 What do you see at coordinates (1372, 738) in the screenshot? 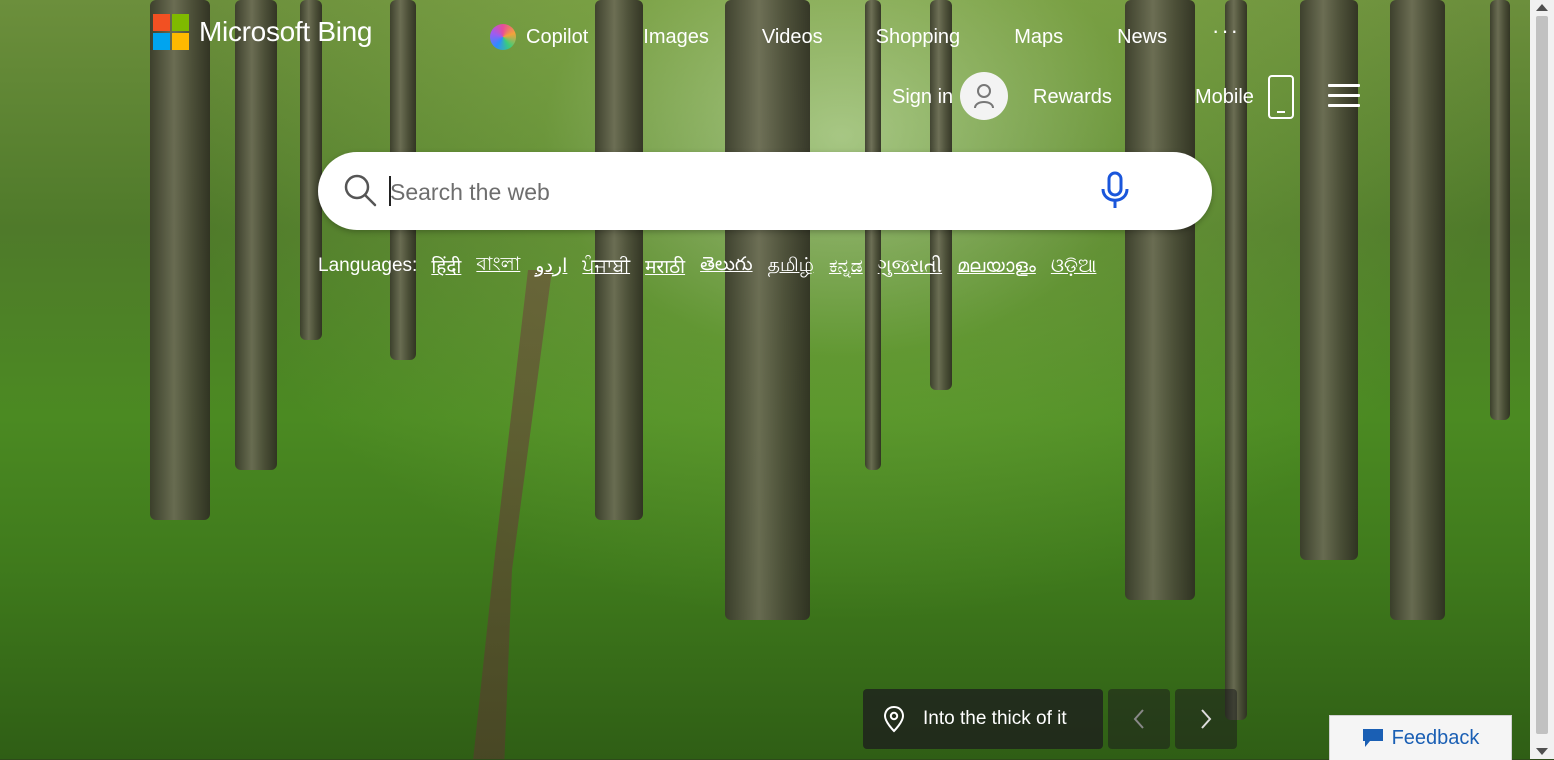
I see `speech-bubble-icon` at bounding box center [1372, 738].